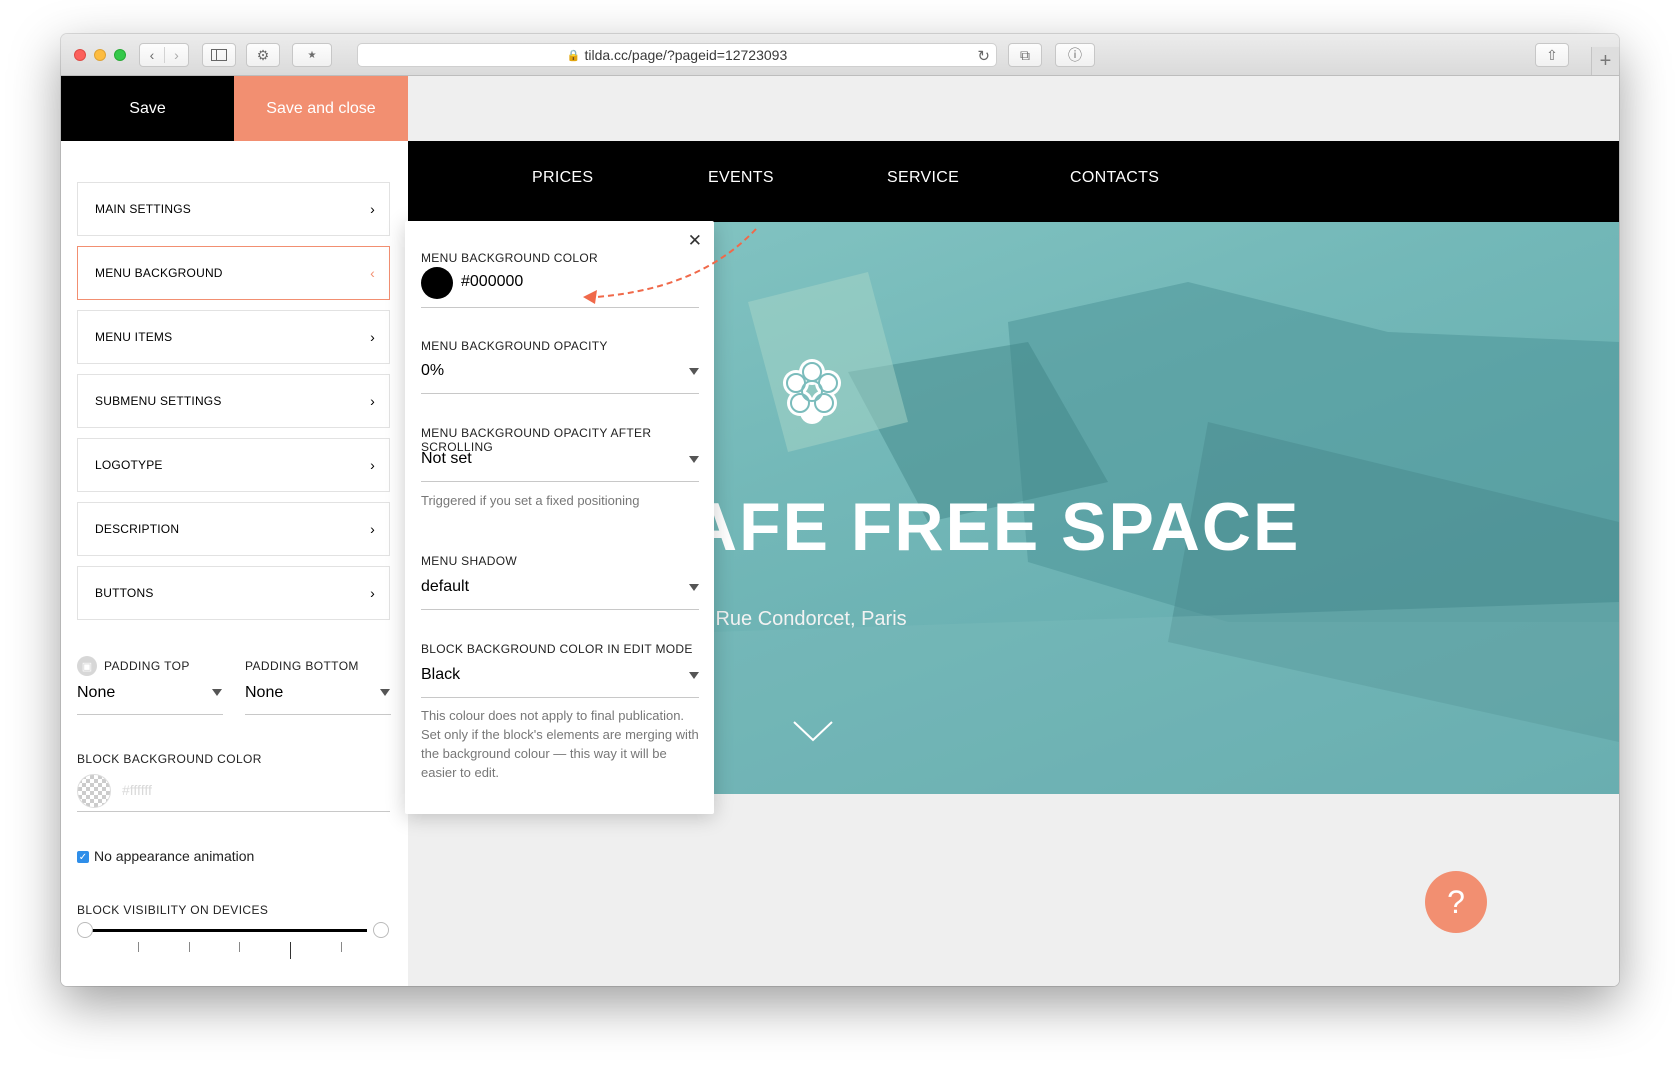  What do you see at coordinates (492, 282) in the screenshot?
I see `menu-bg-color-input: #000000` at bounding box center [492, 282].